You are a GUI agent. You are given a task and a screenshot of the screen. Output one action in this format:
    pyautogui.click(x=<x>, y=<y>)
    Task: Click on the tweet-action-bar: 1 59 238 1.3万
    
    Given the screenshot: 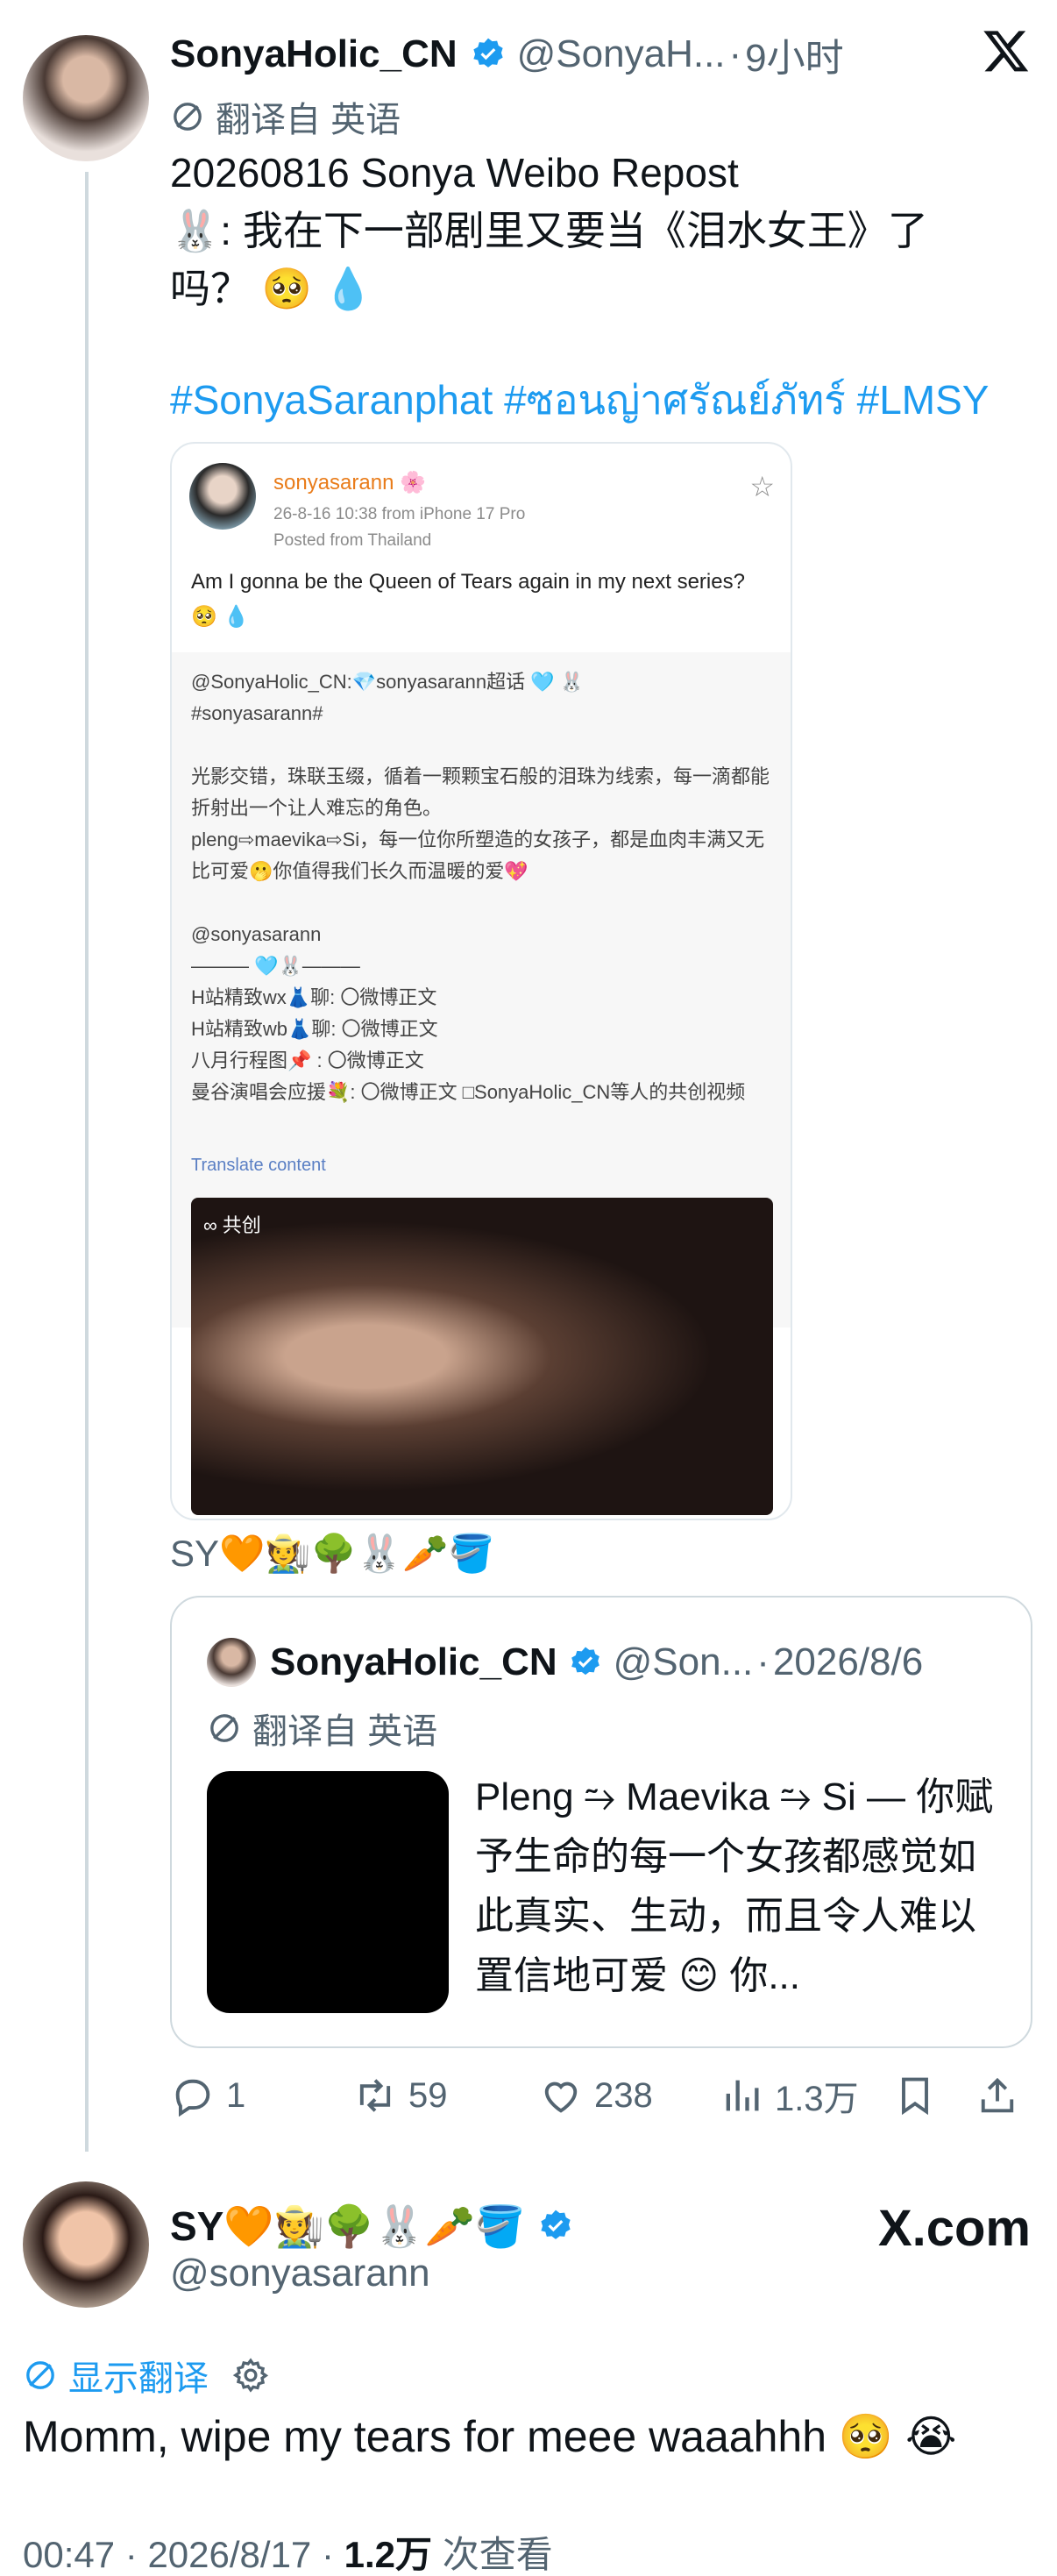 What is the action you would take?
    pyautogui.click(x=604, y=2095)
    